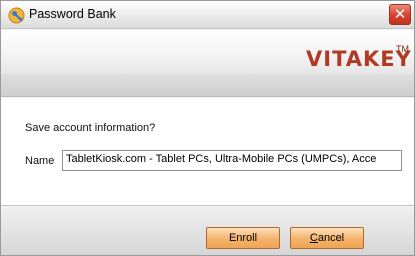 Image resolution: width=415 pixels, height=256 pixels. Describe the element at coordinates (40, 161) in the screenshot. I see `name-label: Name` at that location.